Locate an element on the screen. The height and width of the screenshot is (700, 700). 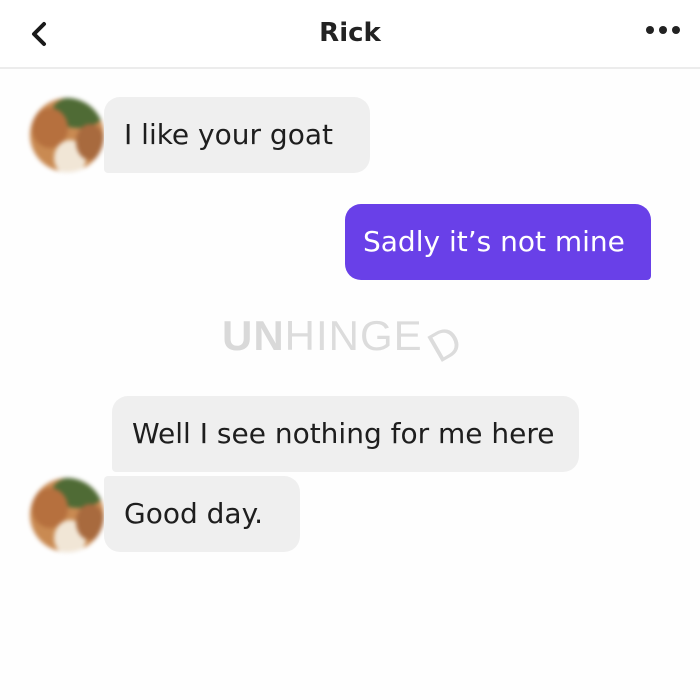
more-horizontal-icon is located at coordinates (663, 30).